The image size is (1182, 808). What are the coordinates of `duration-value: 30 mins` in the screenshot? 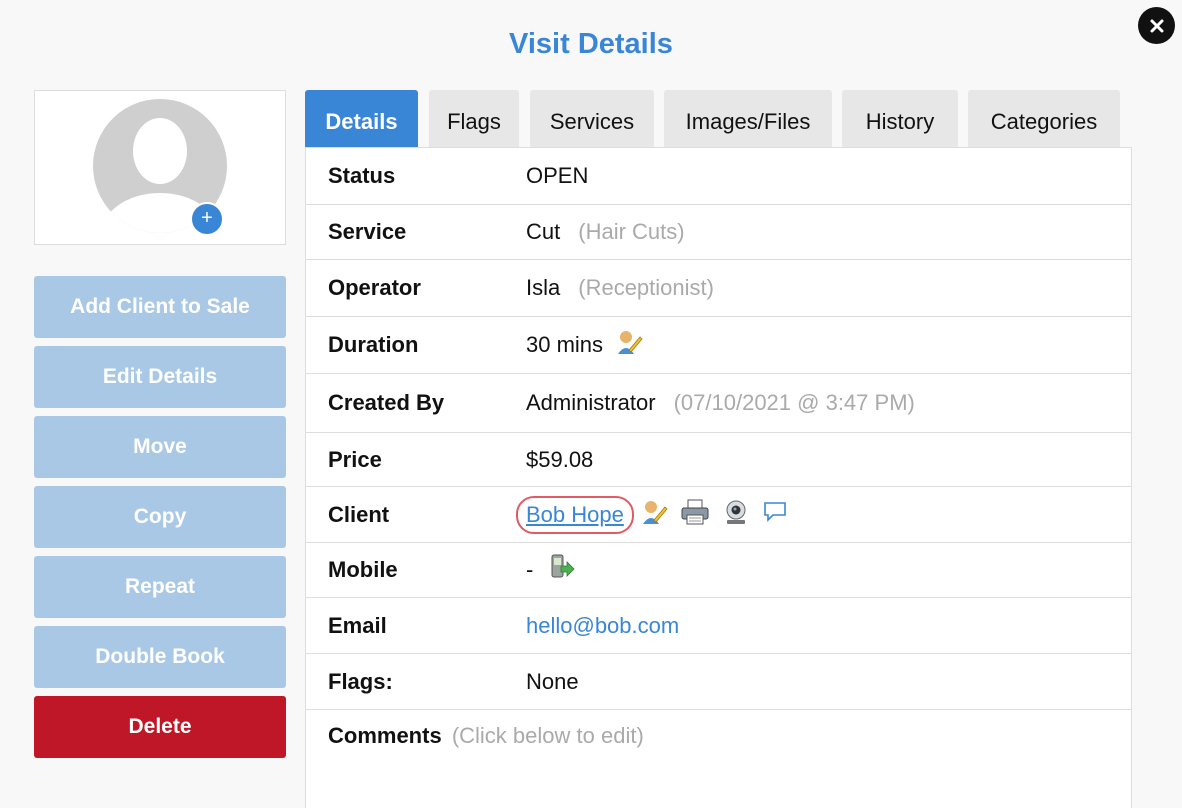 It's located at (565, 344).